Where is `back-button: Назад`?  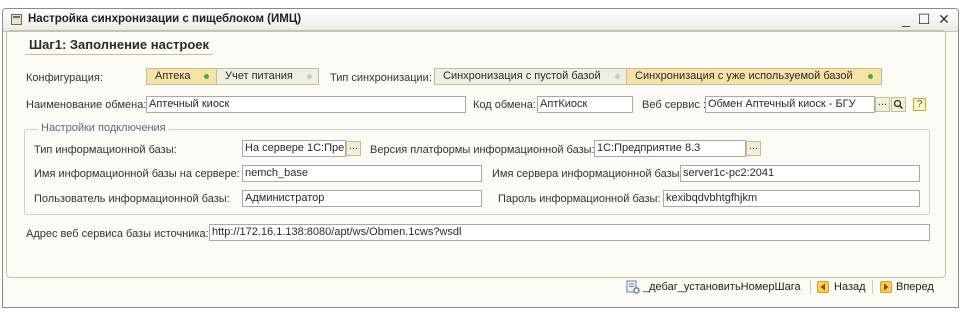 back-button: Назад is located at coordinates (850, 287).